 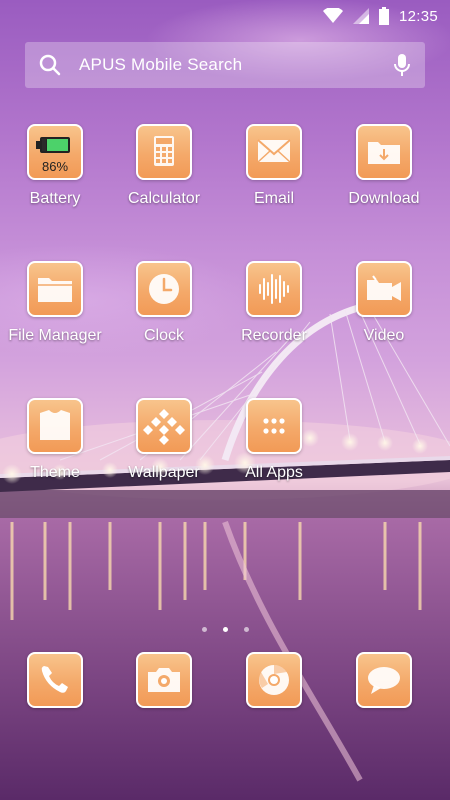 What do you see at coordinates (274, 152) in the screenshot?
I see `envelope-icon` at bounding box center [274, 152].